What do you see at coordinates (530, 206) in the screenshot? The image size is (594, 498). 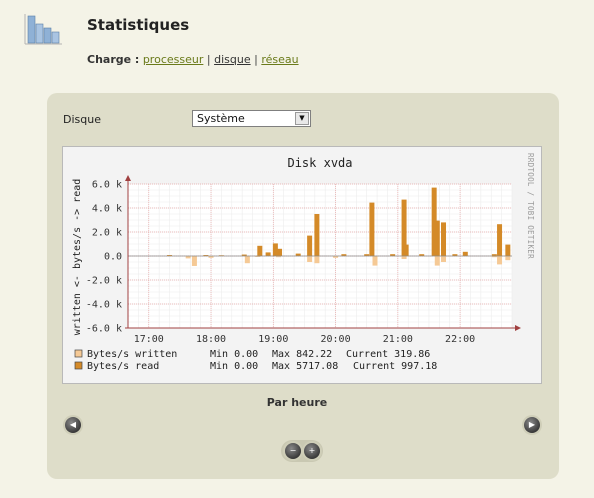 I see `rrdtool-credit: RRDTOOL / TOBI OETIKER` at bounding box center [530, 206].